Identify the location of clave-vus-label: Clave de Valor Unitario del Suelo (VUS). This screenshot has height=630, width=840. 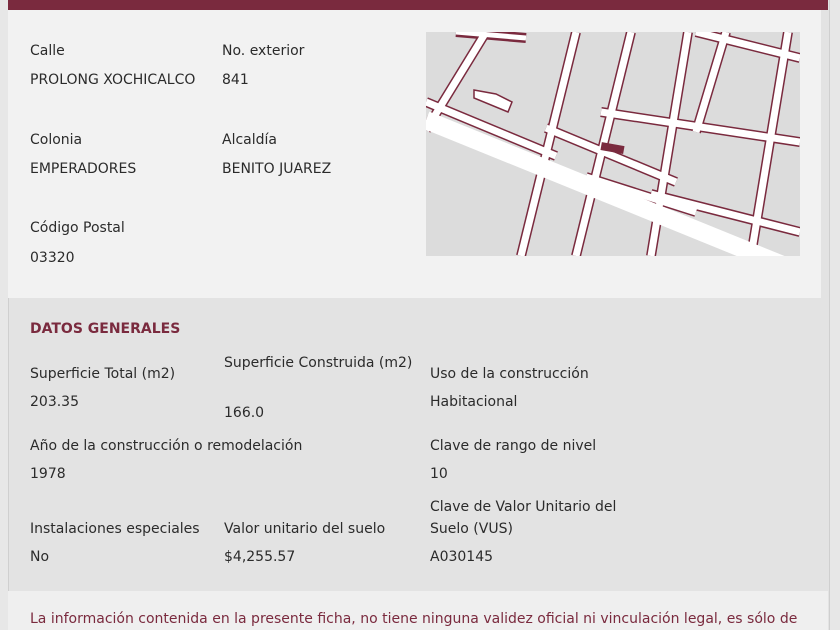
(523, 518).